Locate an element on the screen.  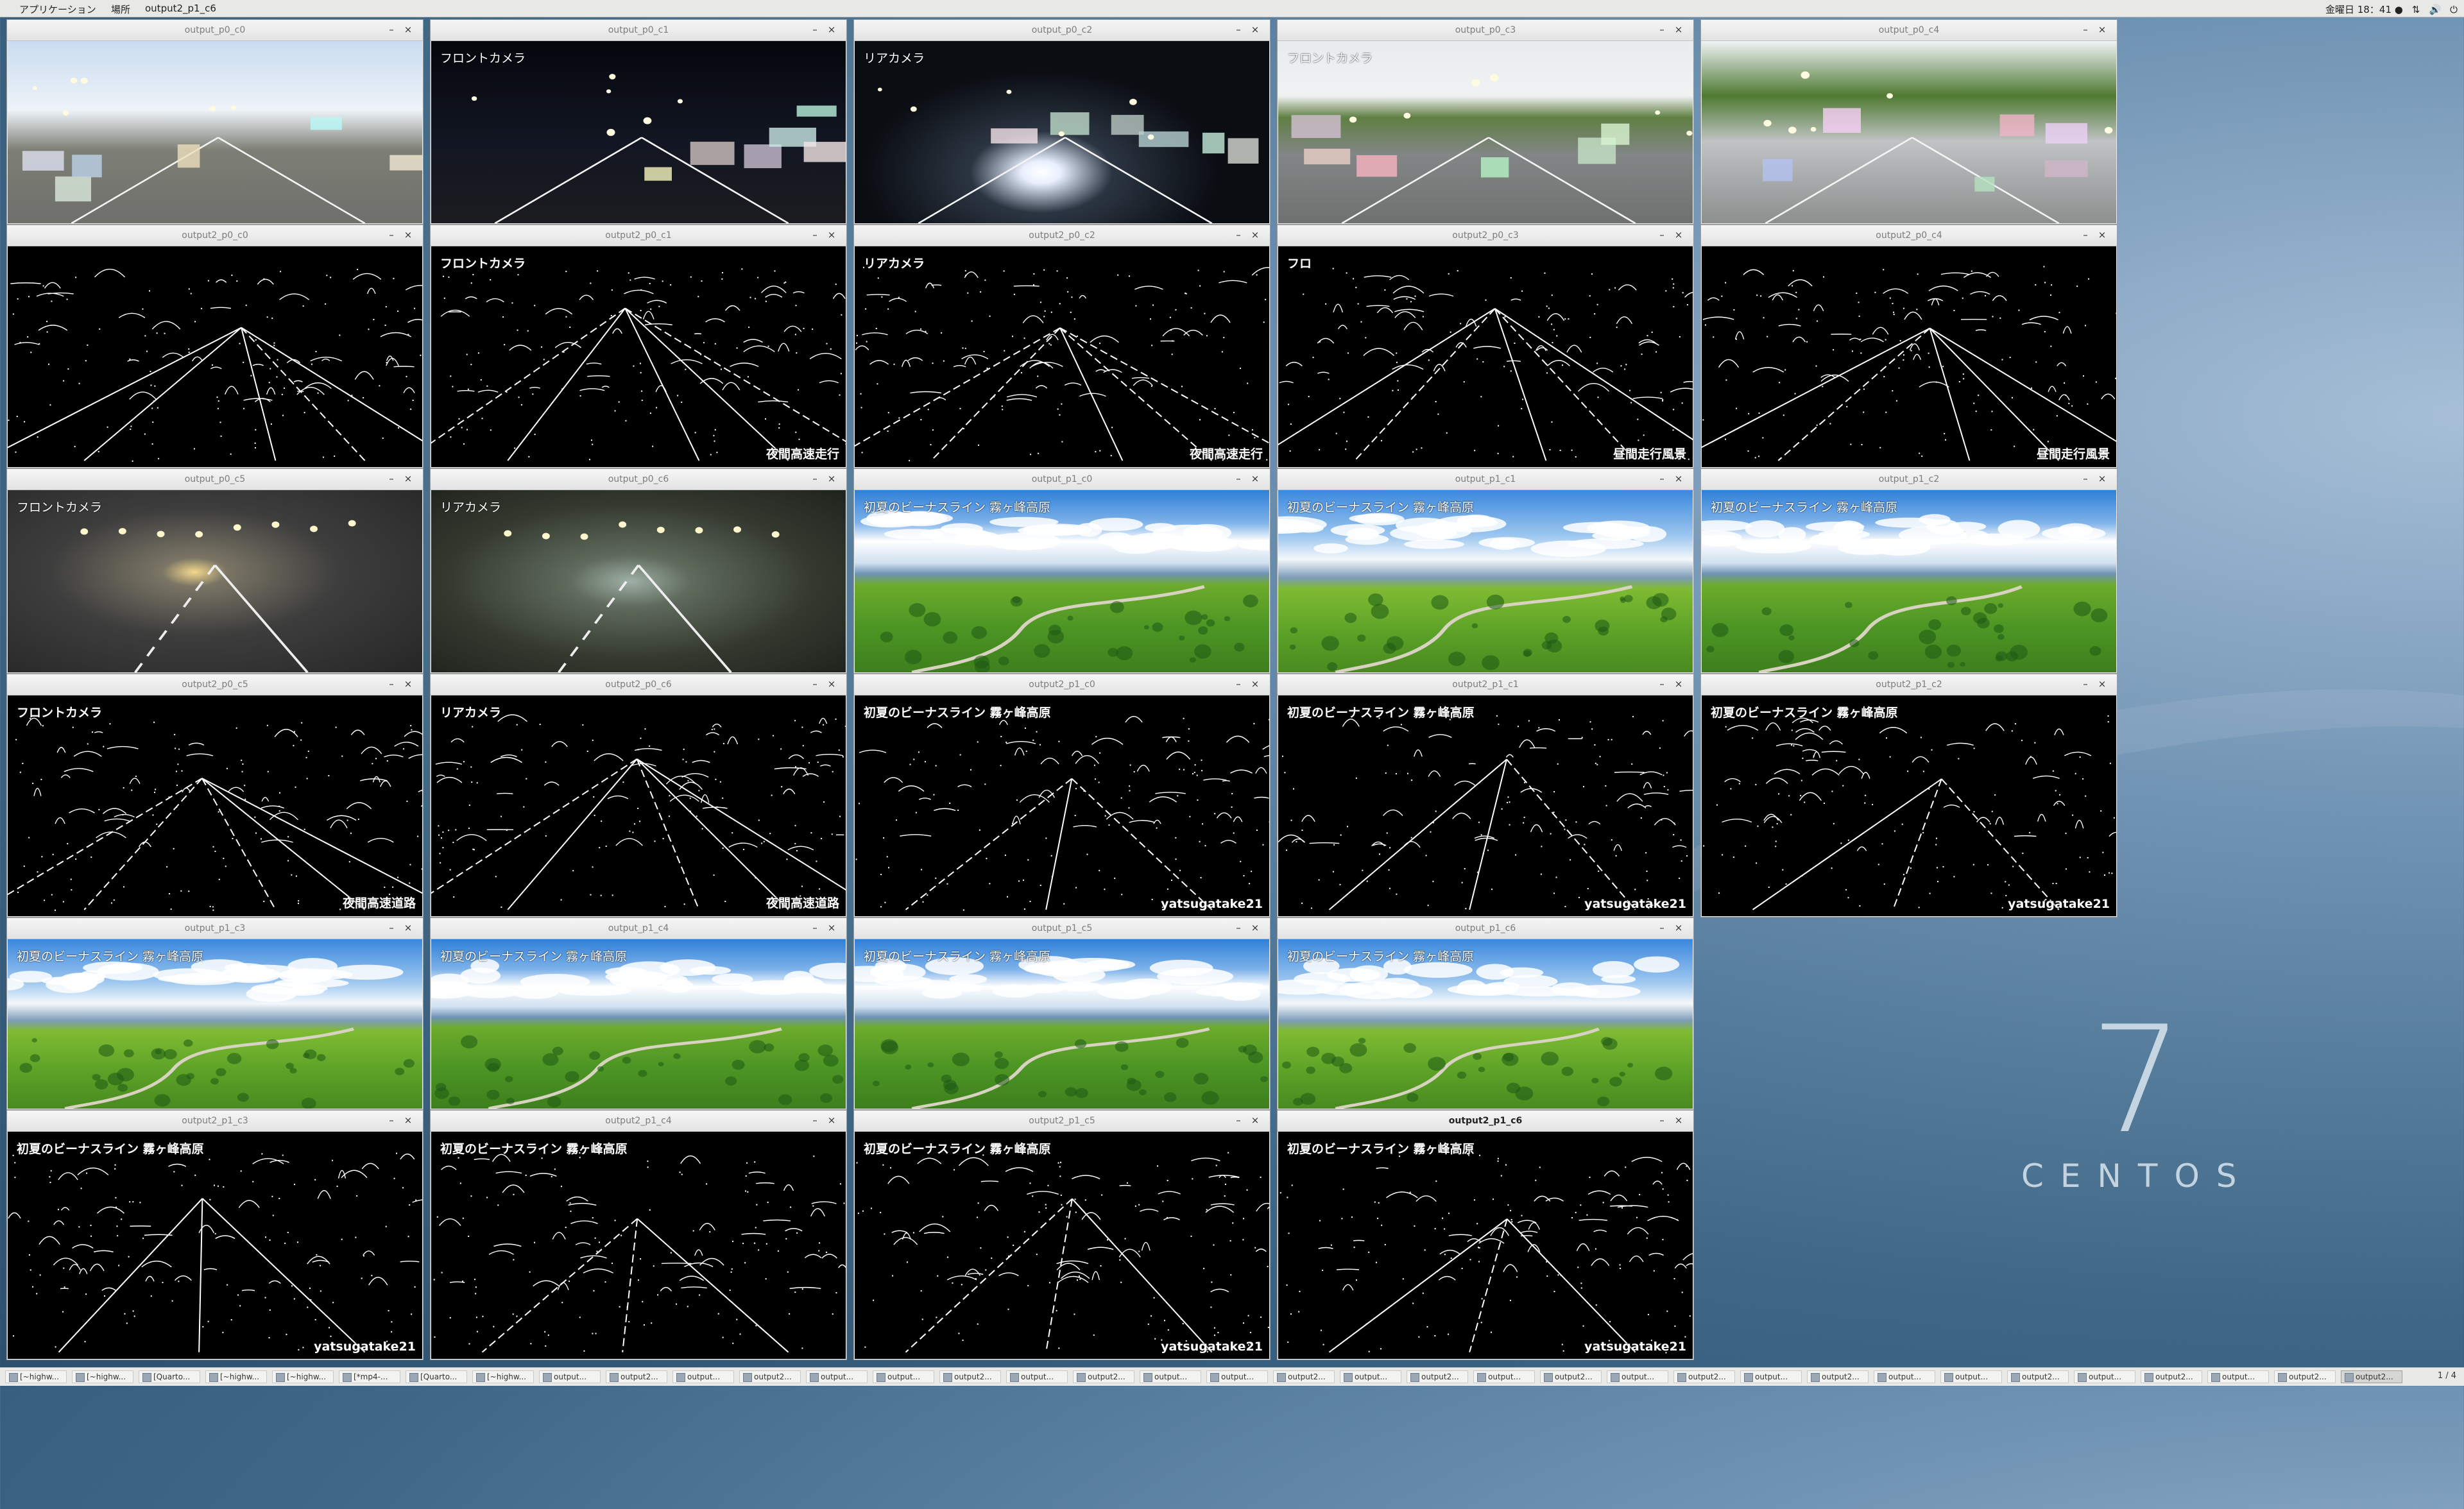
image-window: output2_p1_c4 – × 初夏のビーナスライン 霧ヶ峰高原 is located at coordinates (638, 1235).